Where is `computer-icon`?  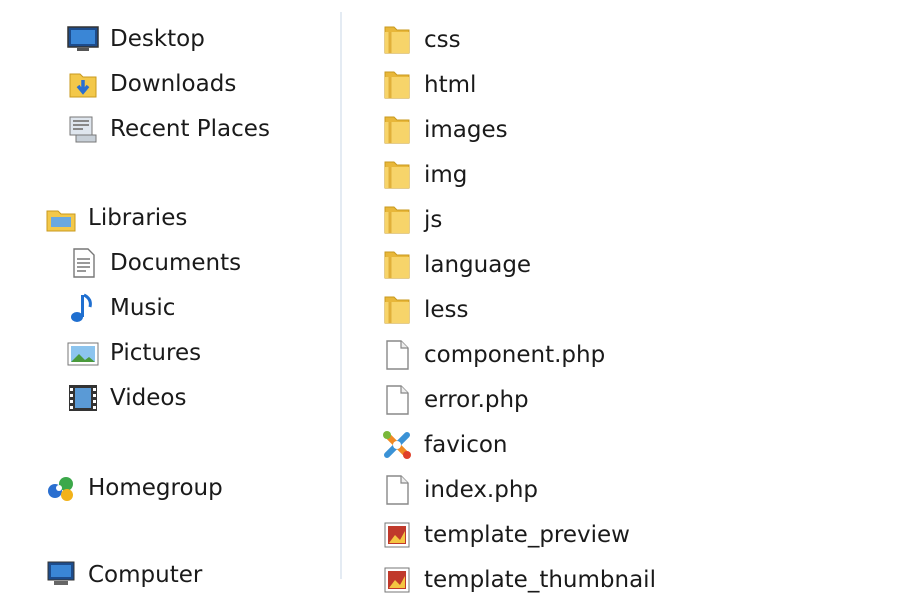
computer-icon is located at coordinates (61, 575).